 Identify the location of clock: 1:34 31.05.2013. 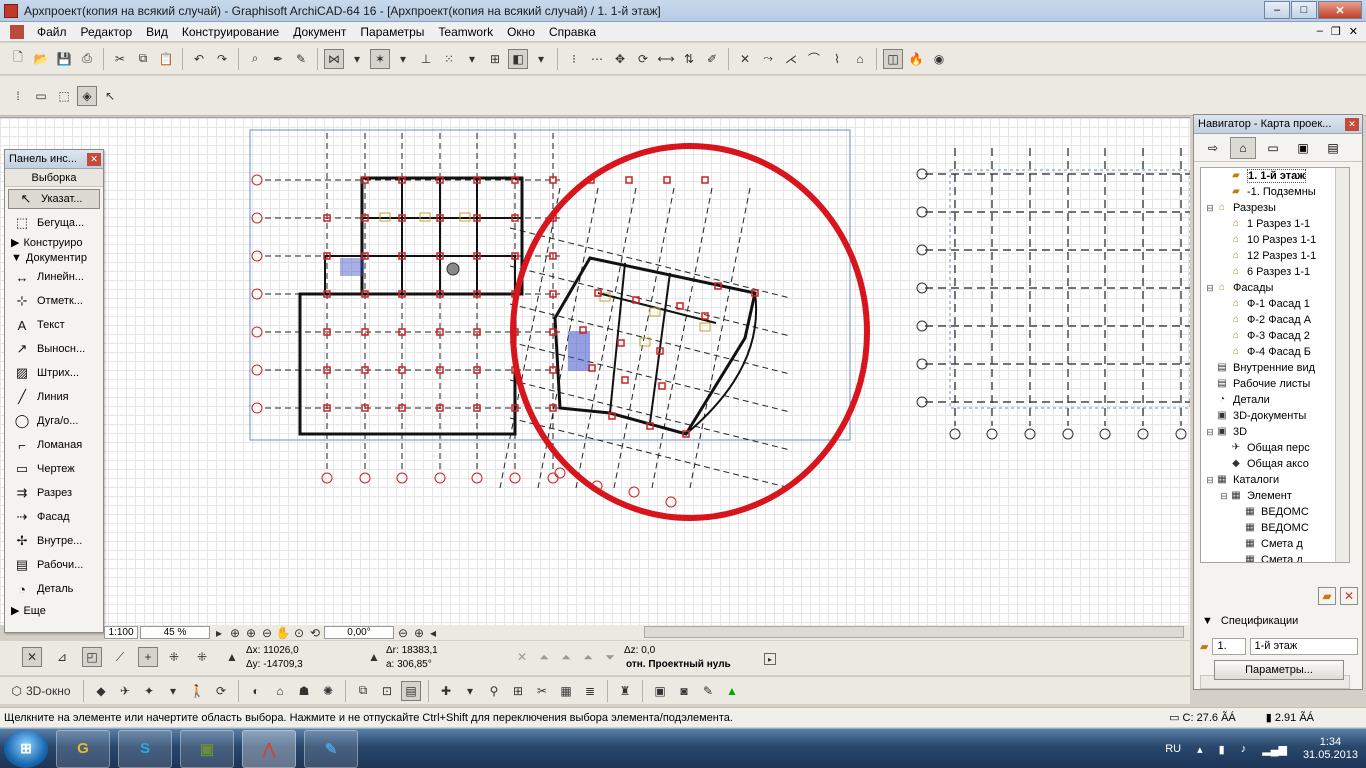
(1330, 749).